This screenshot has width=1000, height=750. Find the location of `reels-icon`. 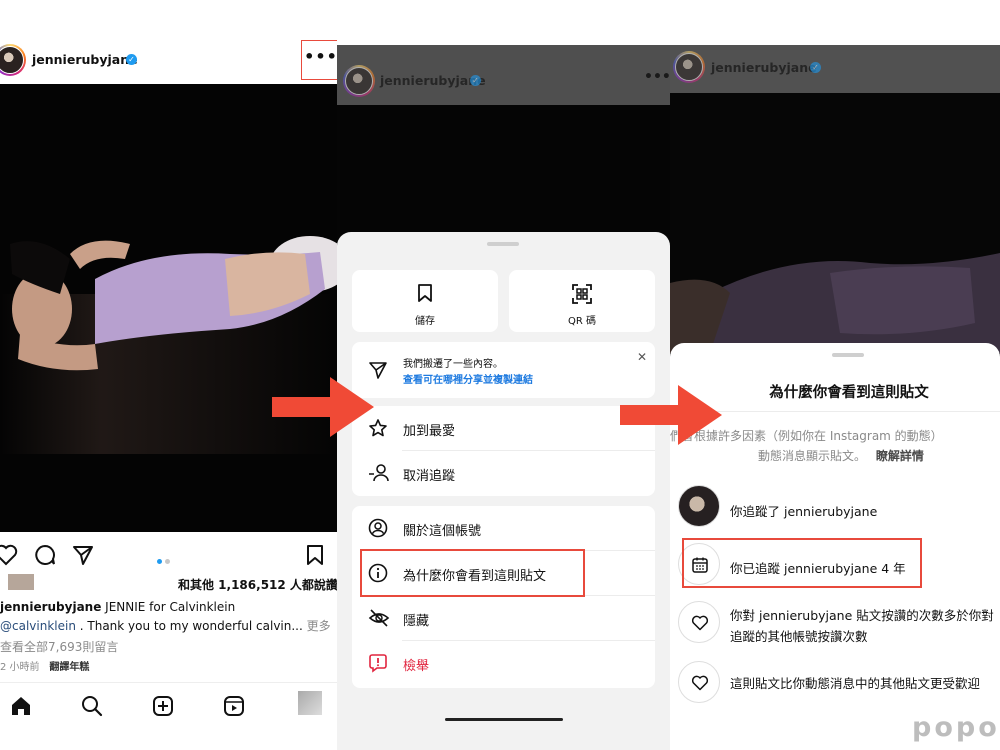

reels-icon is located at coordinates (234, 706).